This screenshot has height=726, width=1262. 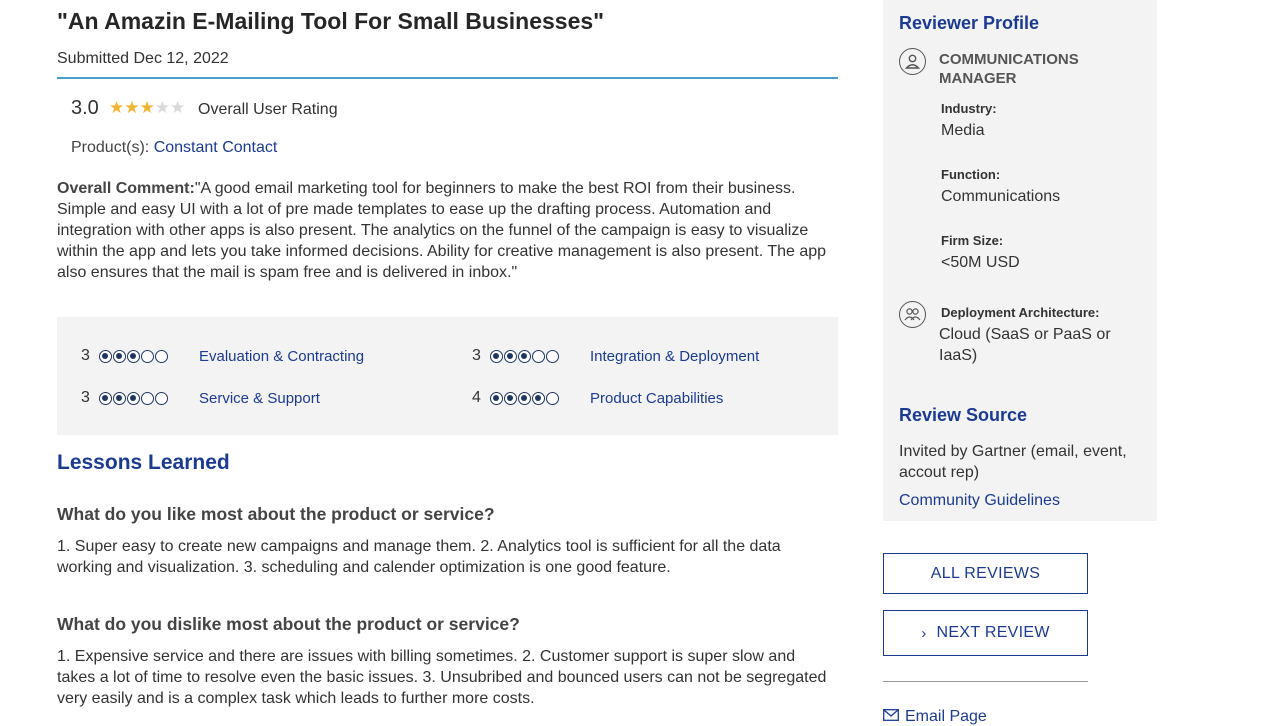 What do you see at coordinates (979, 501) in the screenshot?
I see `community-guidelines-link: Community Guidelines` at bounding box center [979, 501].